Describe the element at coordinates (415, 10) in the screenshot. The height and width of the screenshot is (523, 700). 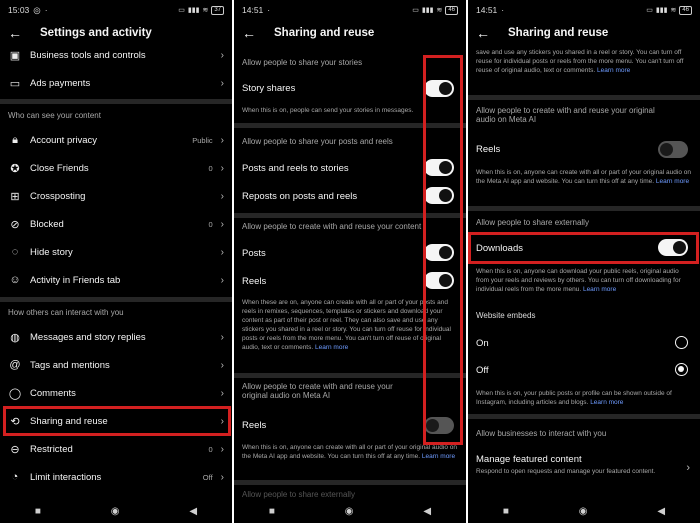
I see `vpn-icon: ▭` at that location.